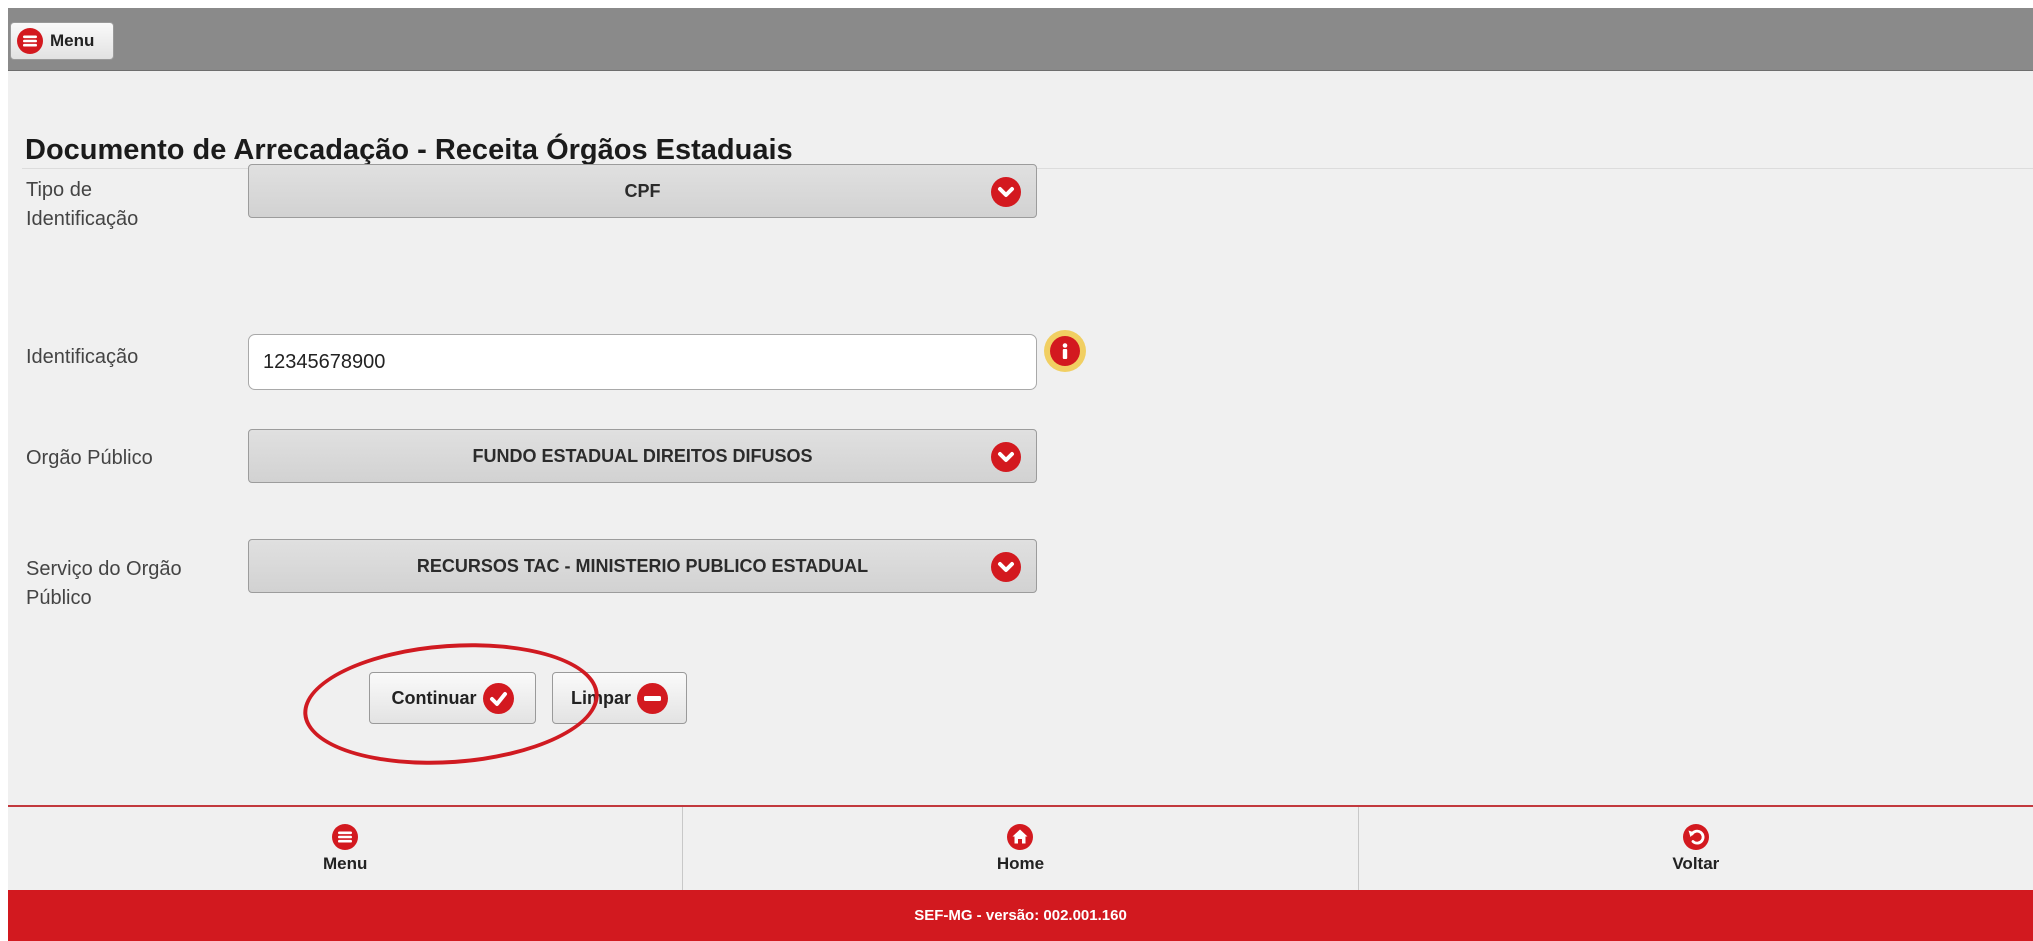 Image resolution: width=2033 pixels, height=941 pixels. Describe the element at coordinates (434, 697) in the screenshot. I see `continuar-button-label: Continuar` at that location.